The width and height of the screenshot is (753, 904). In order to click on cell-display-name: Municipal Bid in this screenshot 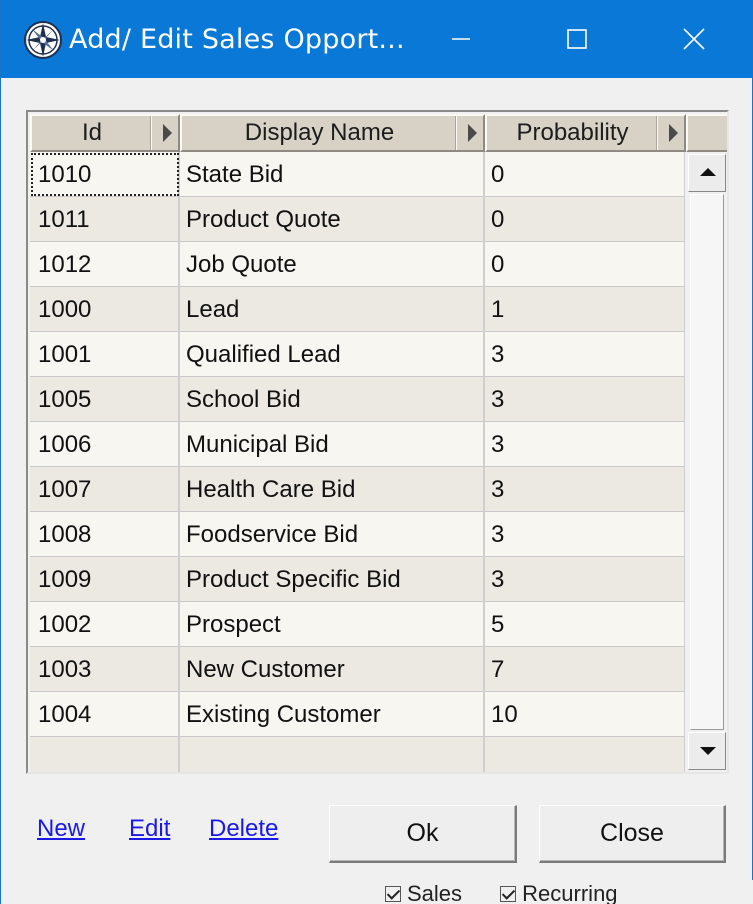, I will do `click(332, 444)`.